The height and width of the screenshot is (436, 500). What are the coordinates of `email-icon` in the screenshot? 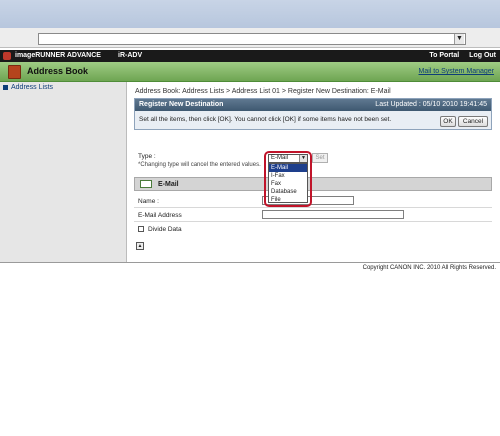 It's located at (146, 184).